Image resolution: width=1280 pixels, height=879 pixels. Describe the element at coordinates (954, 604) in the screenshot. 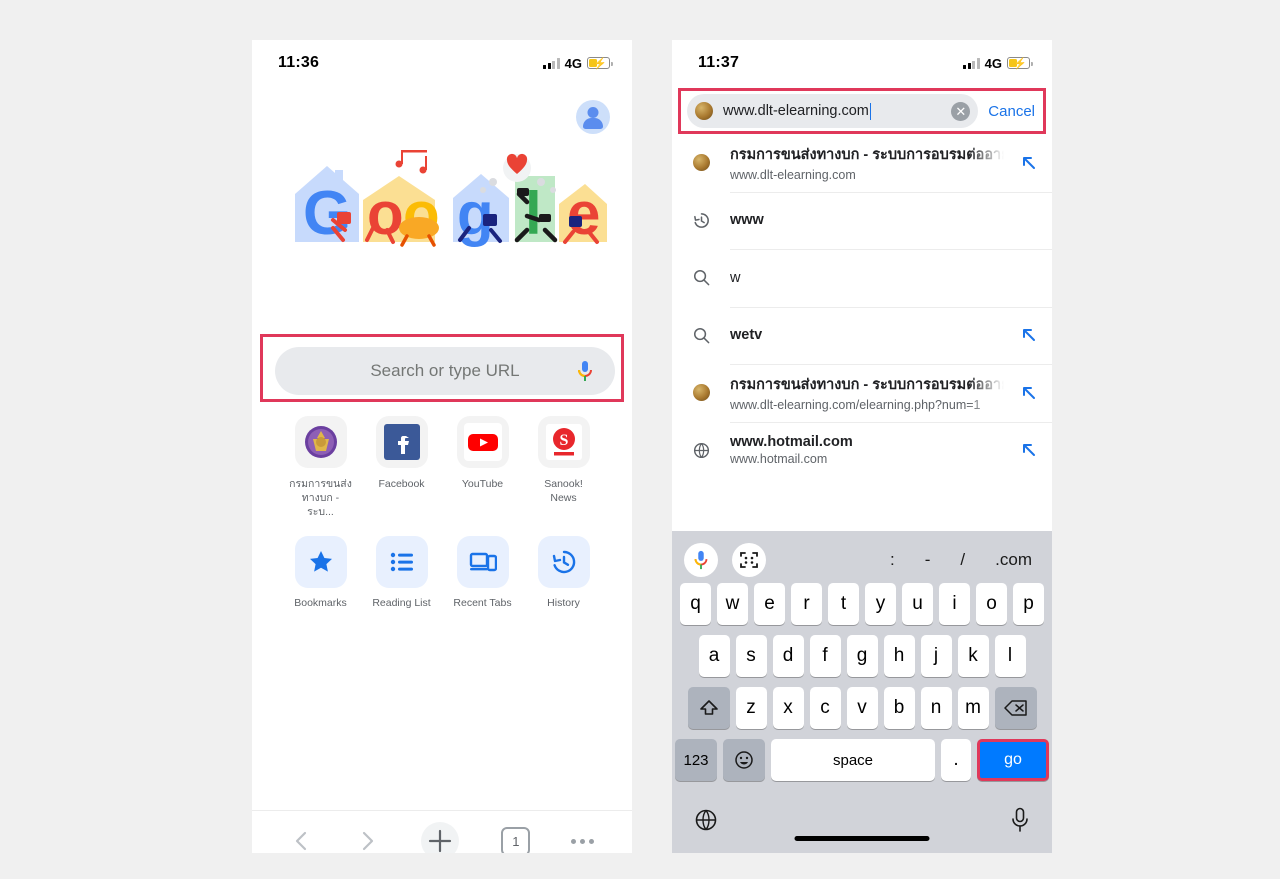

I see `key-i: i` at that location.